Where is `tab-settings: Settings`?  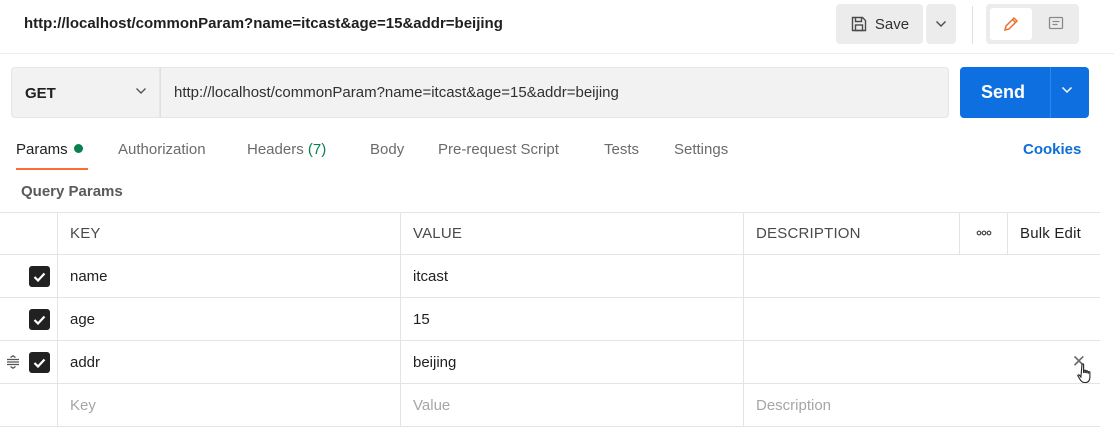
tab-settings: Settings is located at coordinates (701, 149).